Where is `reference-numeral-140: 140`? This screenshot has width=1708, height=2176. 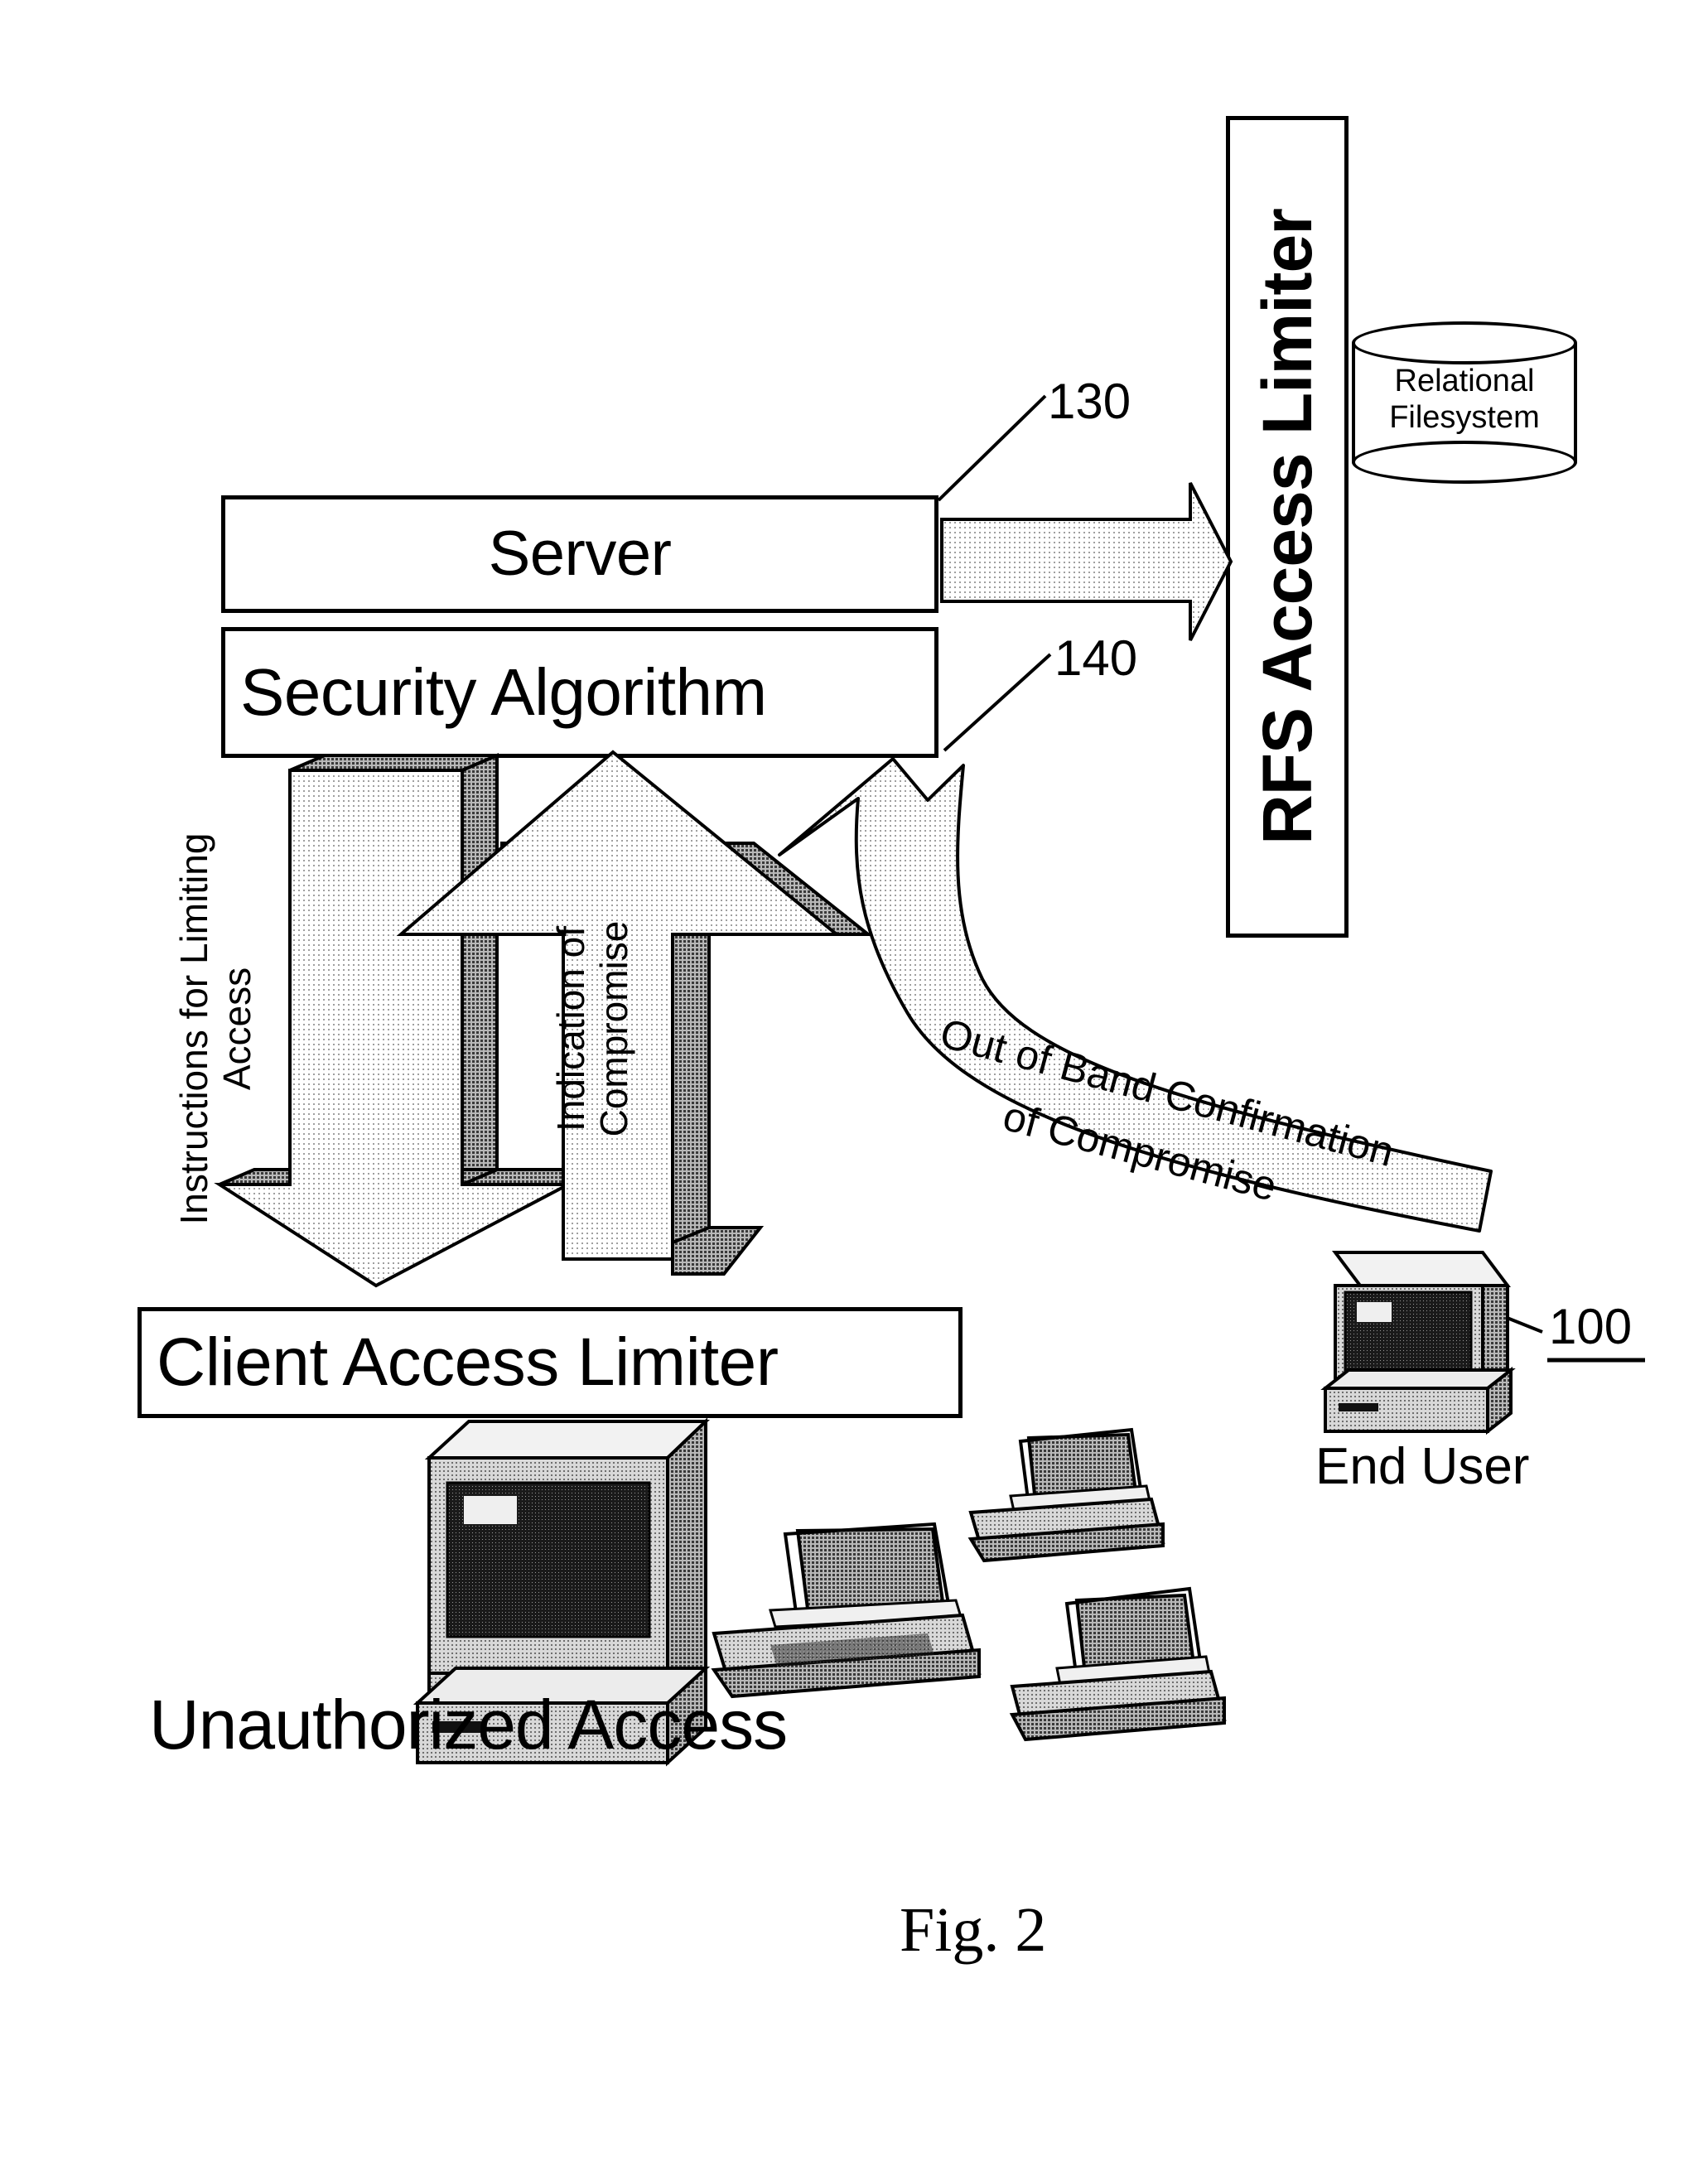 reference-numeral-140: 140 is located at coordinates (1096, 658).